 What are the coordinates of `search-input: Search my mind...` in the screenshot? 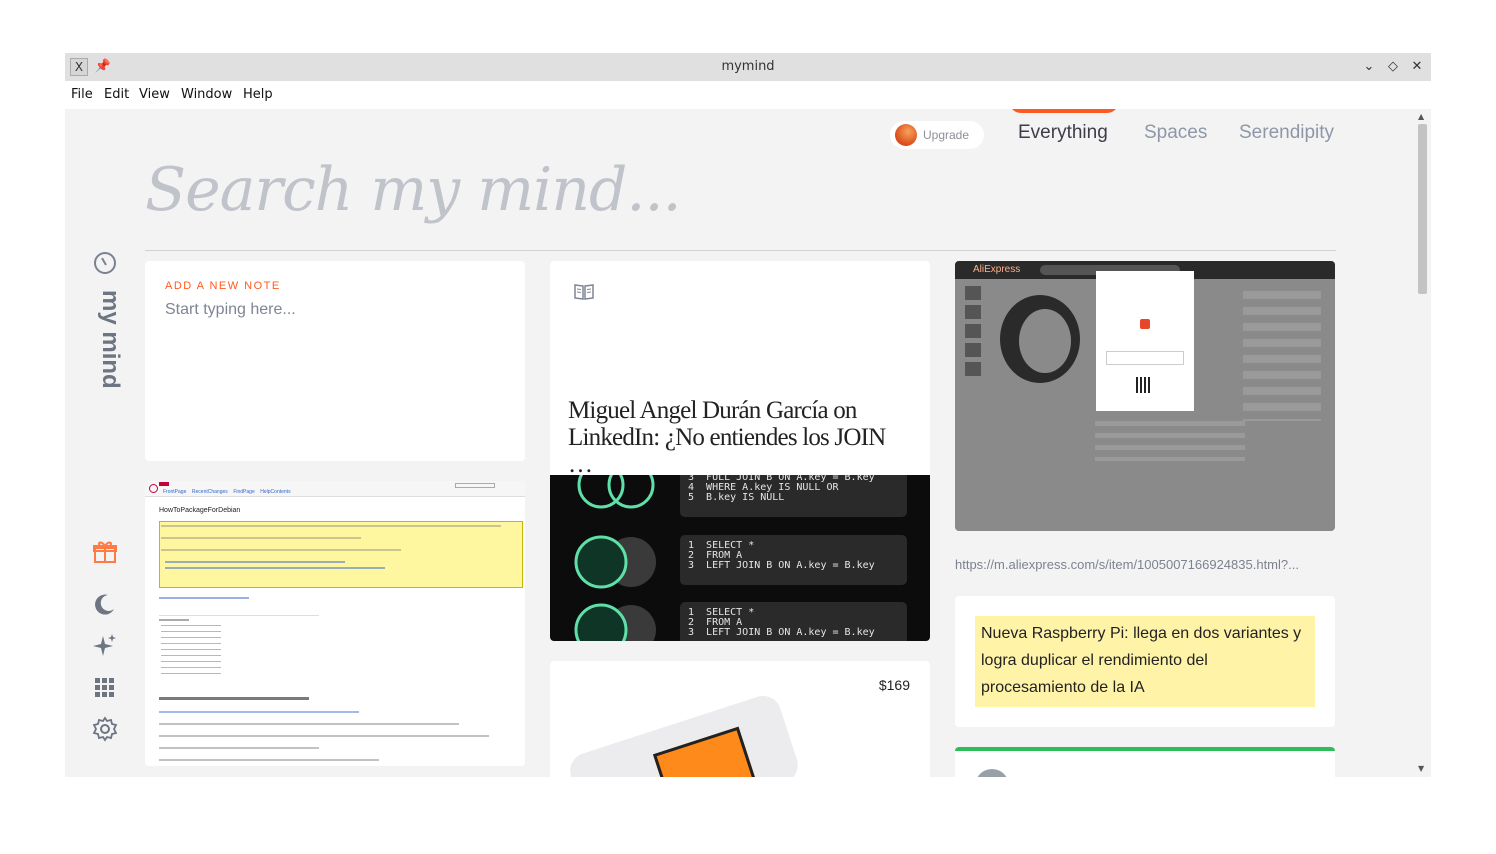 It's located at (413, 190).